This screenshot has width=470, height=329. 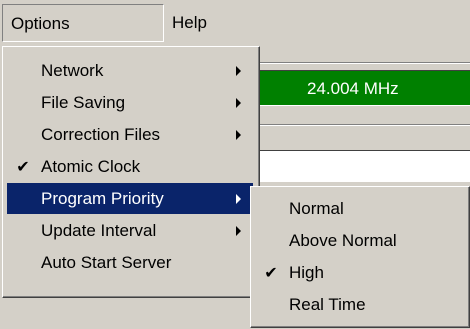 What do you see at coordinates (359, 272) in the screenshot?
I see `menu-item-high: ✔ High` at bounding box center [359, 272].